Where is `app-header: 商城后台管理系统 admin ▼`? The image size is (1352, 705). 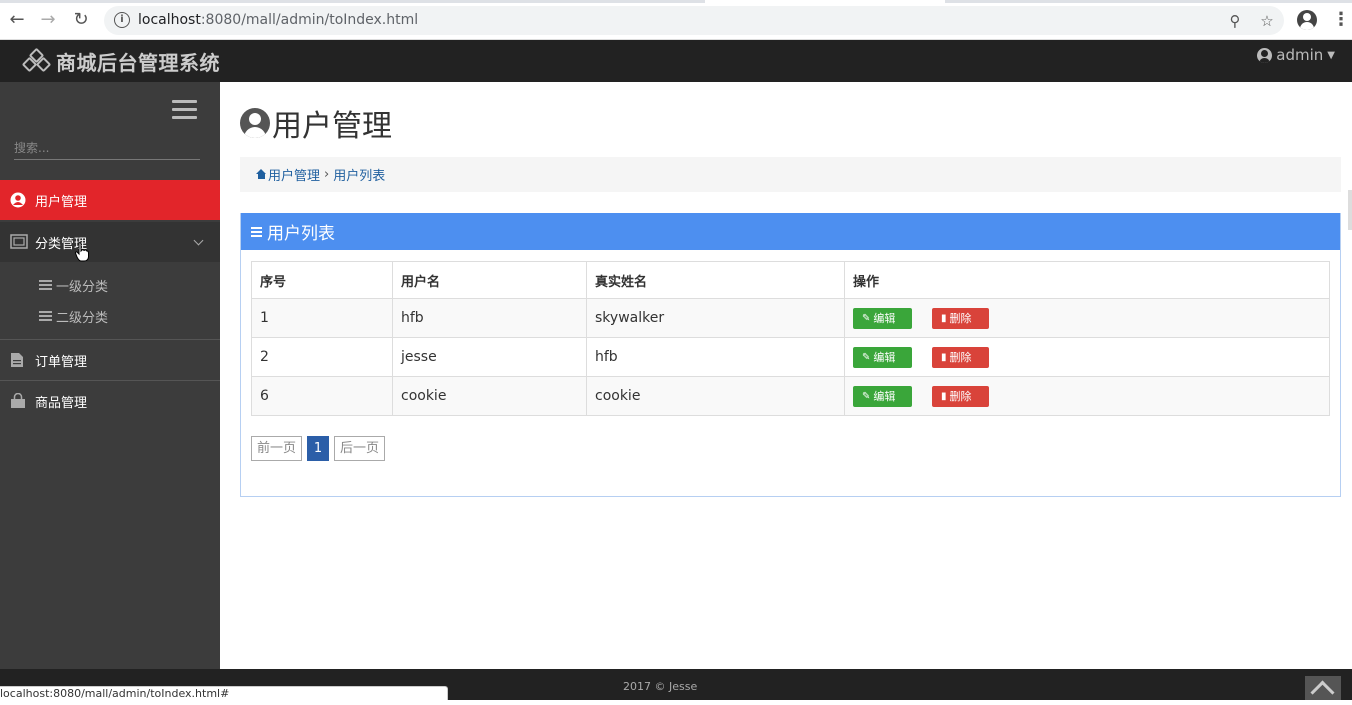 app-header: 商城后台管理系统 admin ▼ is located at coordinates (676, 61).